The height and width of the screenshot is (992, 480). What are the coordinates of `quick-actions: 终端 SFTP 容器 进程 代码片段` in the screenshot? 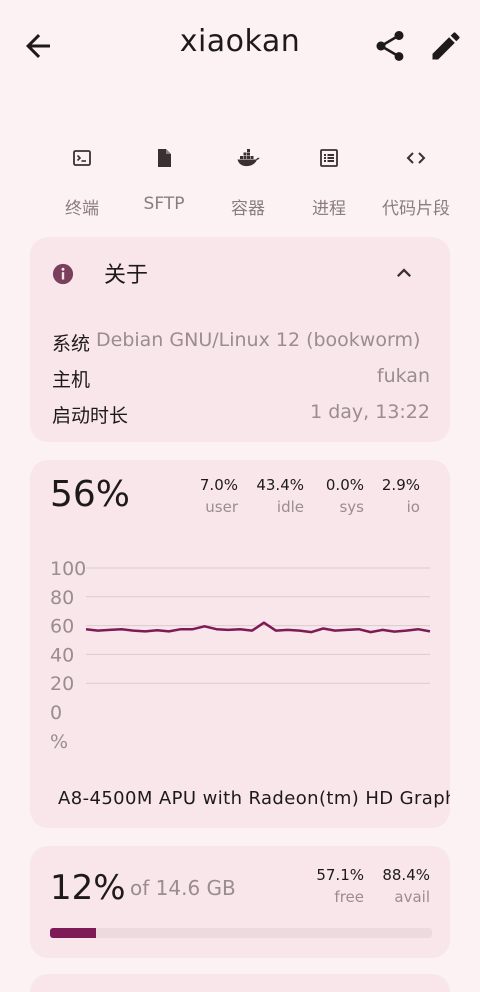 It's located at (240, 180).